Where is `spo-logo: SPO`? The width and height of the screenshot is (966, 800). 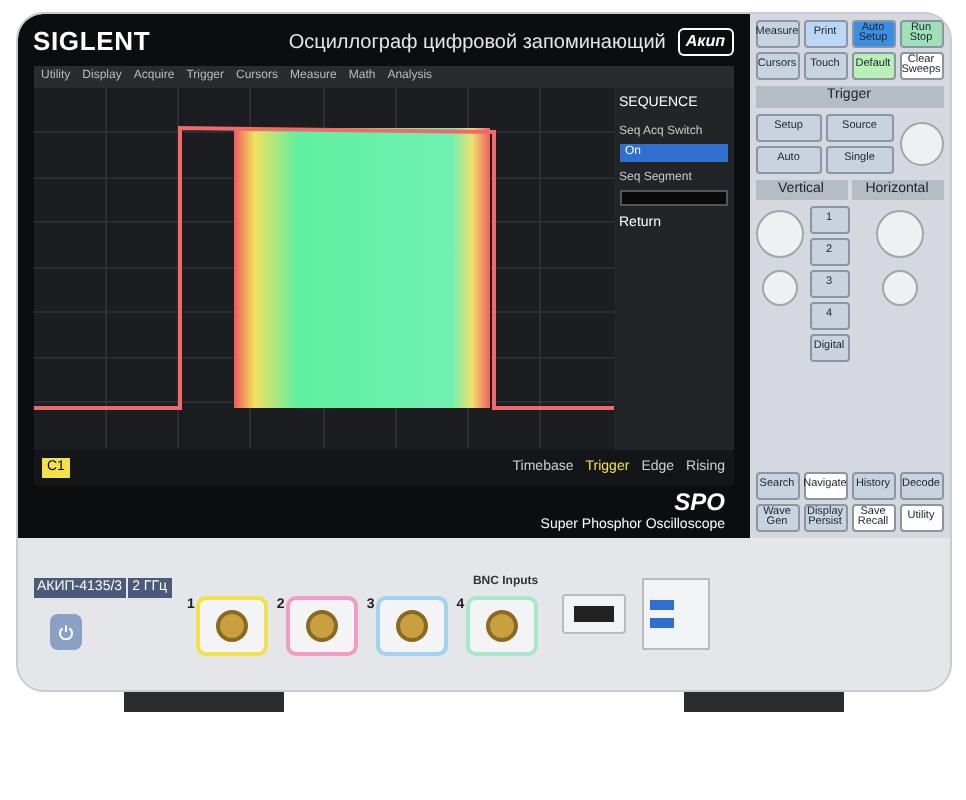 spo-logo: SPO is located at coordinates (699, 502).